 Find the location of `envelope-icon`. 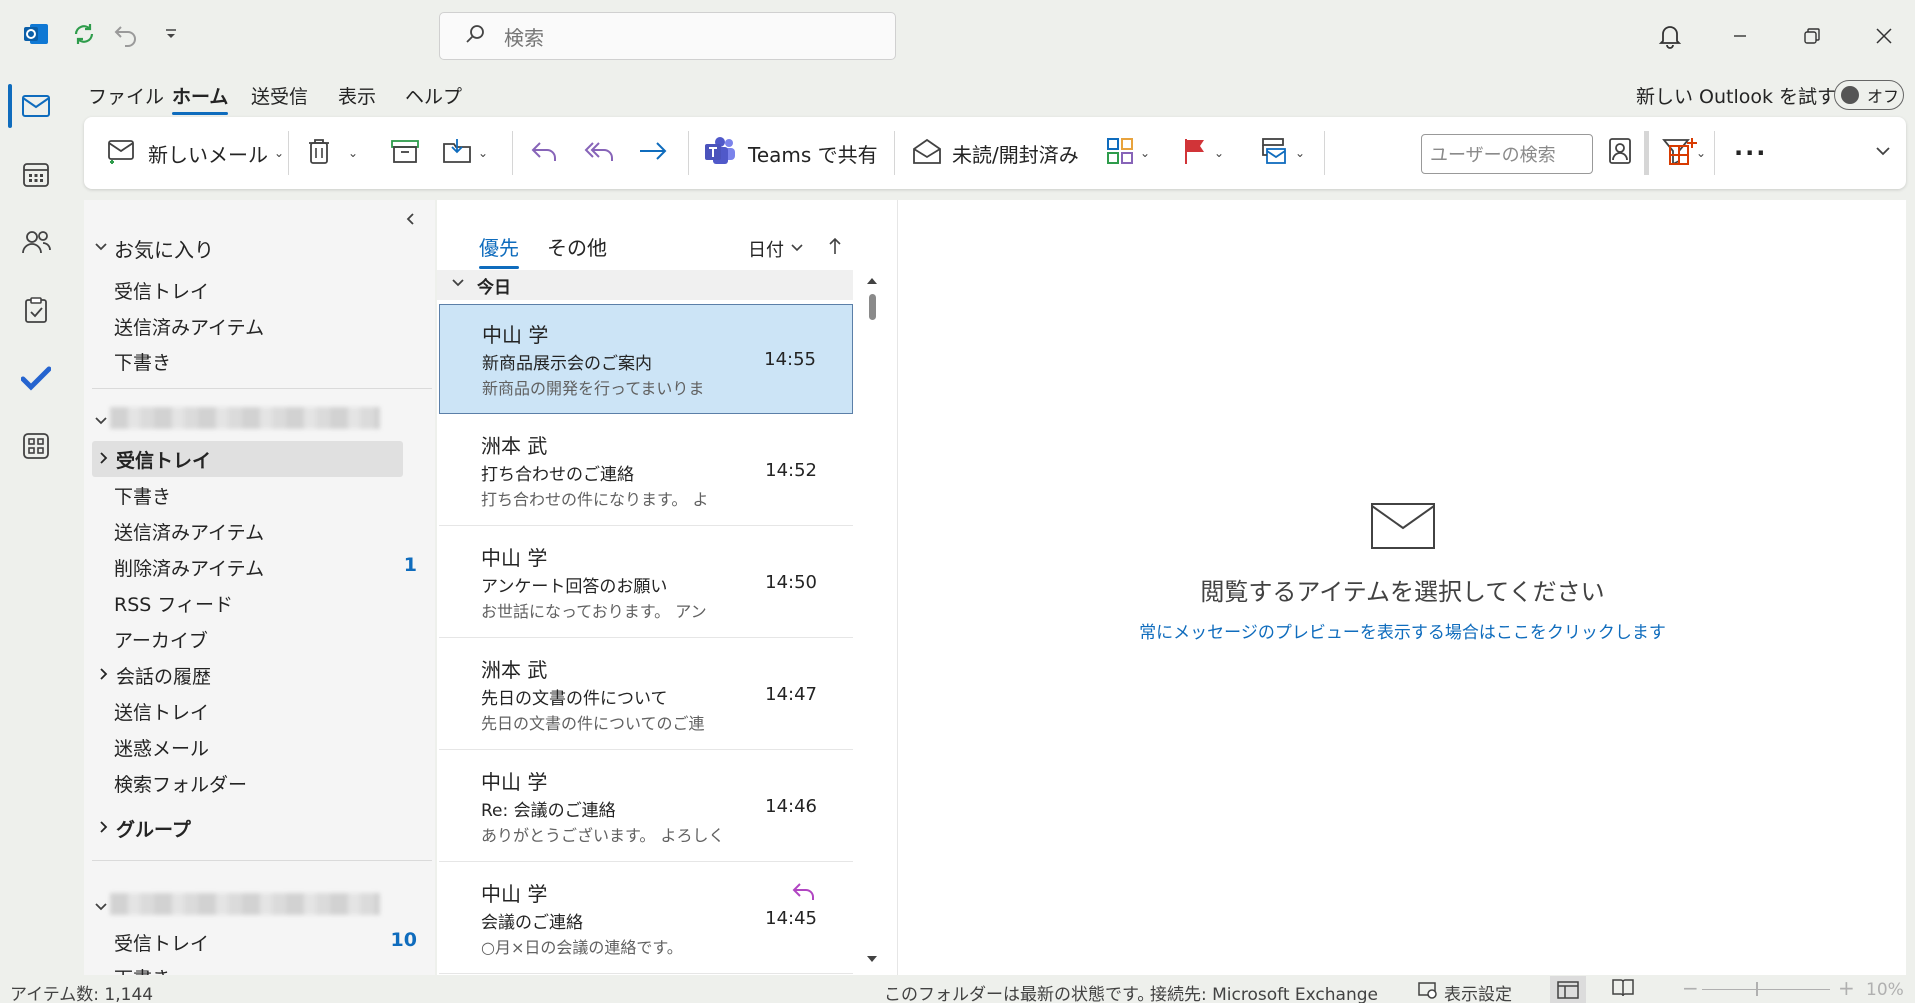

envelope-icon is located at coordinates (1402, 528).